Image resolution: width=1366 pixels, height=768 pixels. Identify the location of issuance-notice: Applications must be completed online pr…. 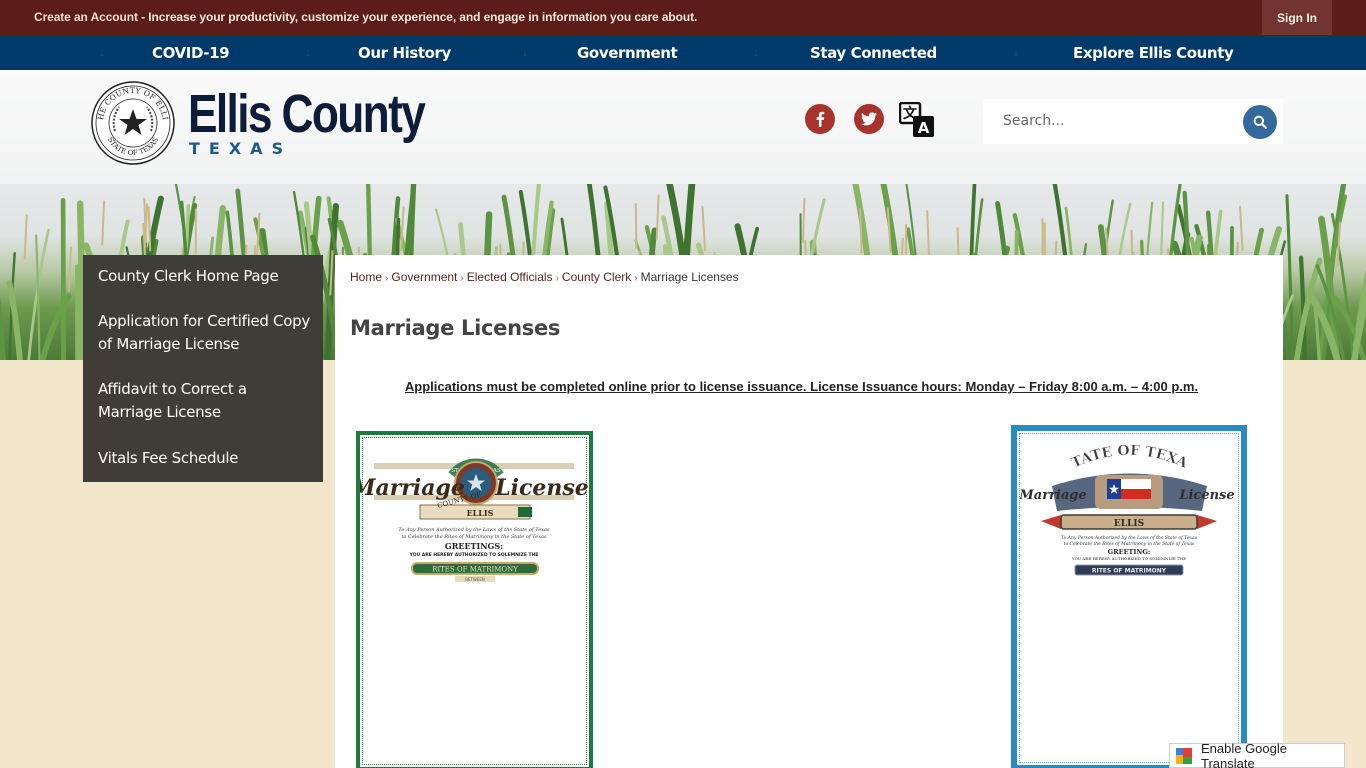
(801, 386).